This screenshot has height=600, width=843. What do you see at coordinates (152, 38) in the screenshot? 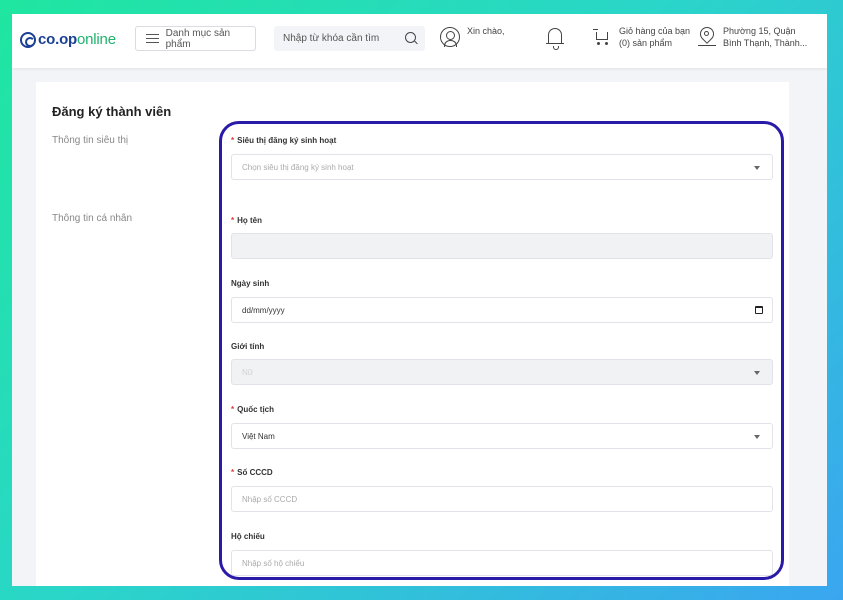
I see `hamburger-icon` at bounding box center [152, 38].